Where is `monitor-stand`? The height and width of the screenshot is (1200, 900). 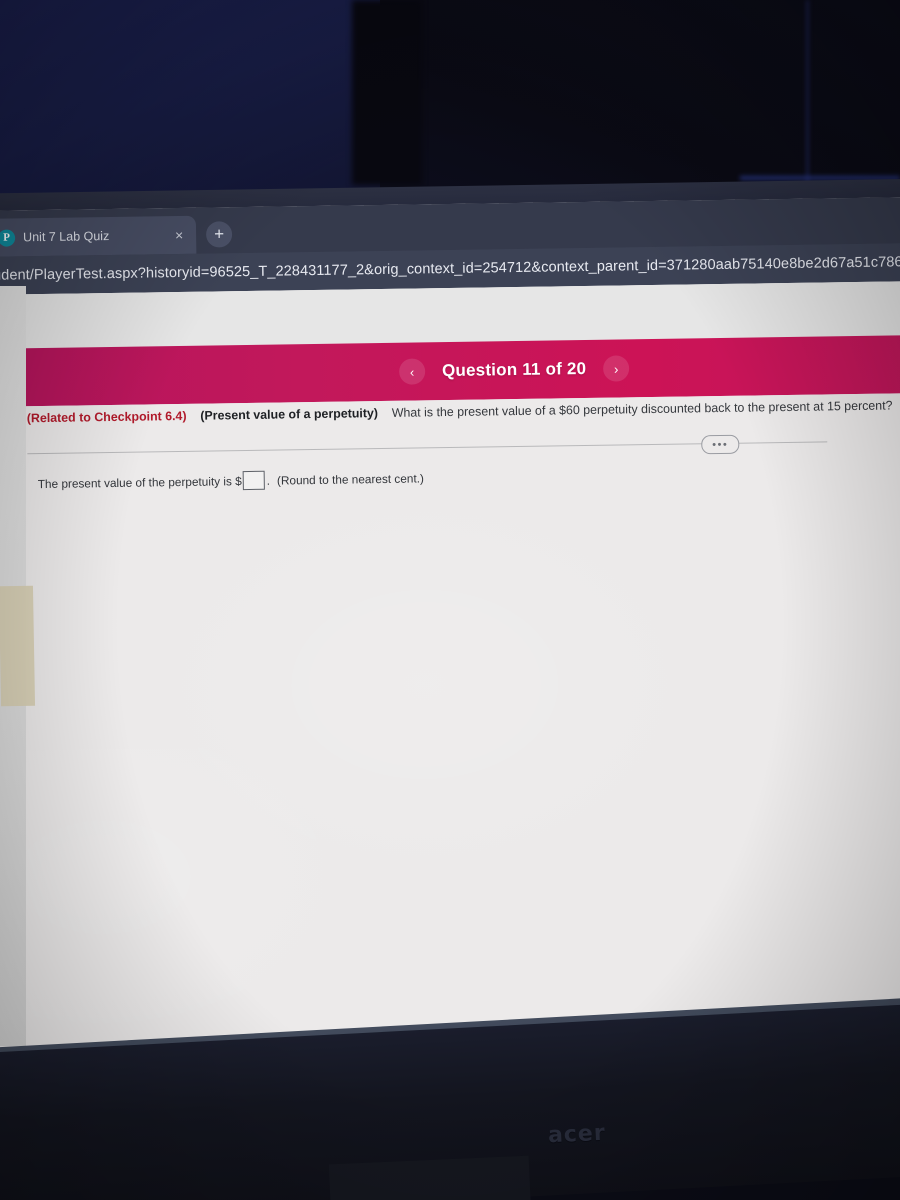 monitor-stand is located at coordinates (430, 1177).